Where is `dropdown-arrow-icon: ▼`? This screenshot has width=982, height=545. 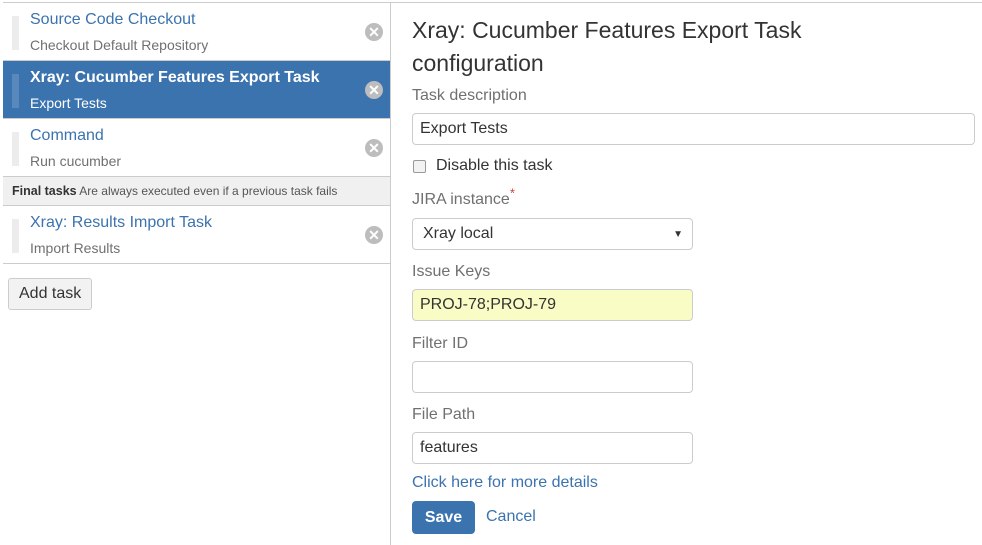 dropdown-arrow-icon: ▼ is located at coordinates (678, 234).